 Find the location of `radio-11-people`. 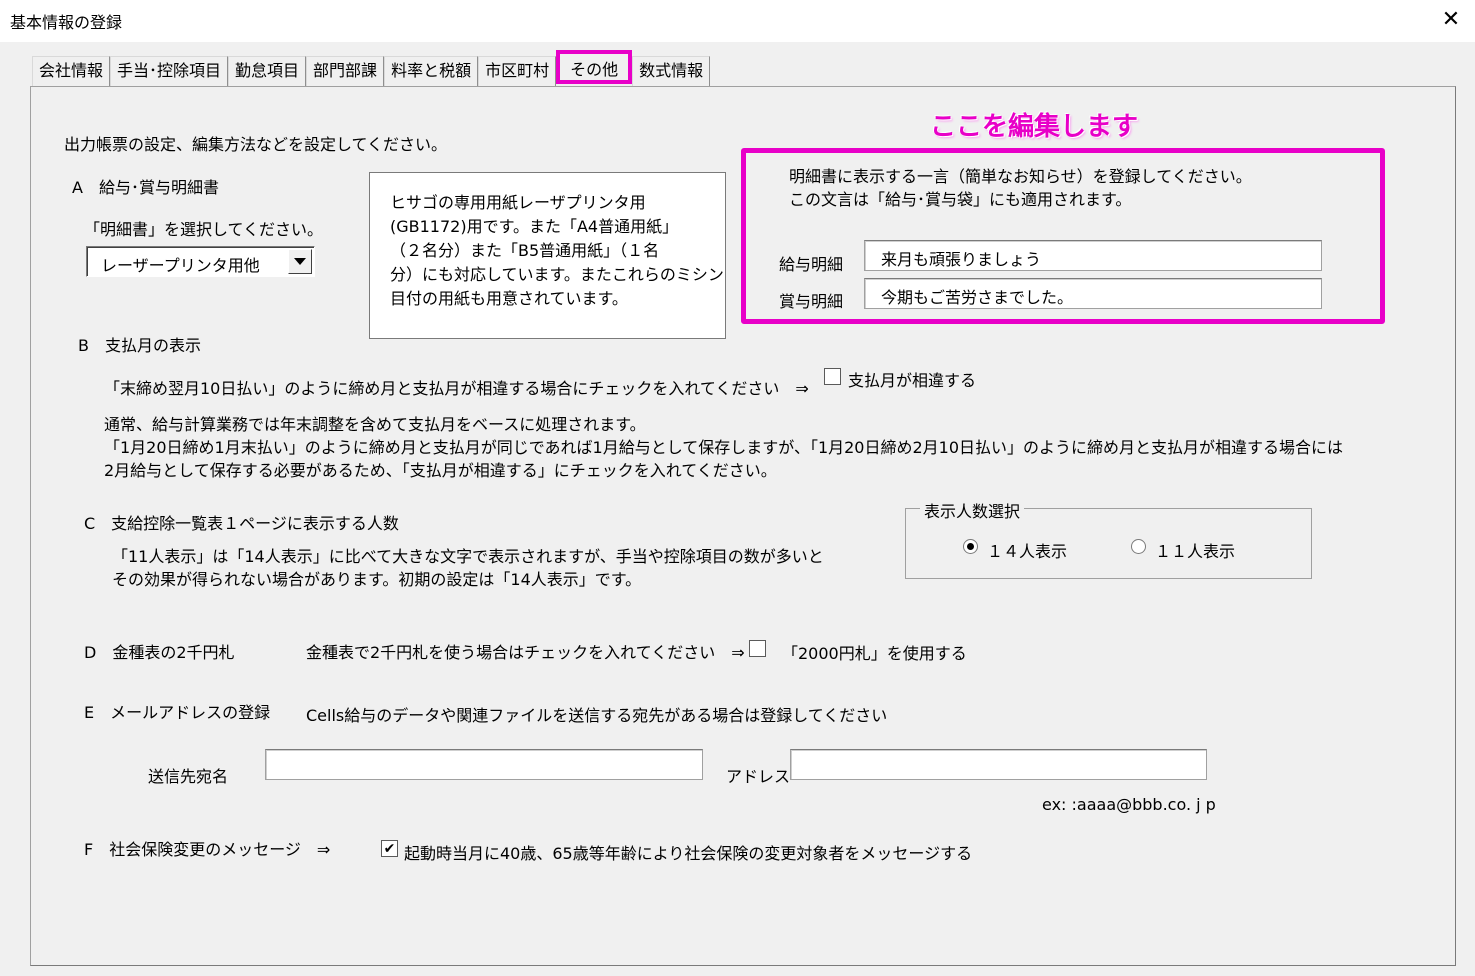

radio-11-people is located at coordinates (1138, 546).